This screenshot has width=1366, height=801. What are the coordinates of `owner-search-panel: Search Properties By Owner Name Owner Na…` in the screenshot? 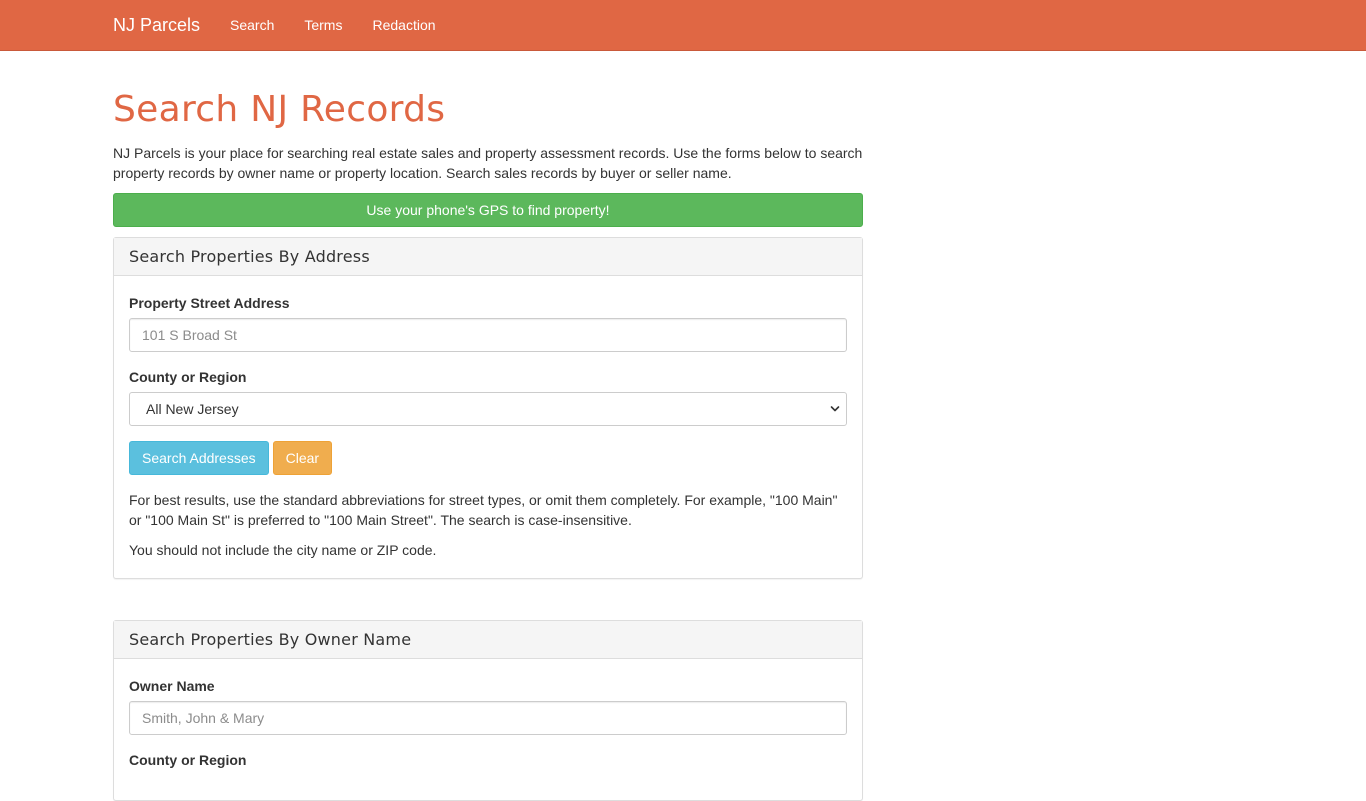 It's located at (488, 710).